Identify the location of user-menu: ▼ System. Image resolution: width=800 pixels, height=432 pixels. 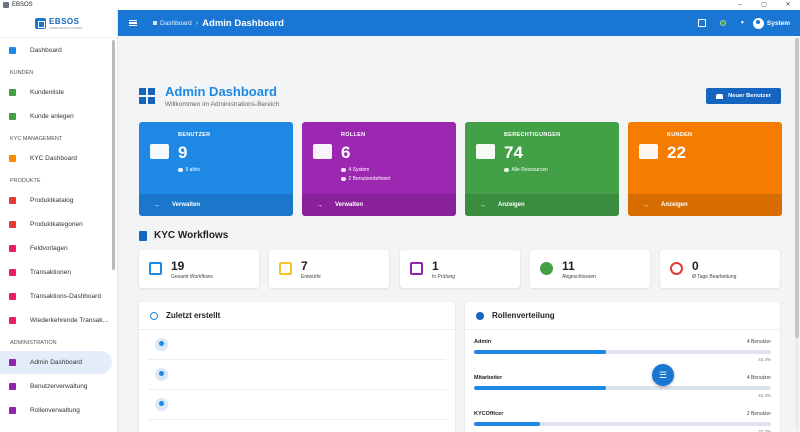
(765, 23).